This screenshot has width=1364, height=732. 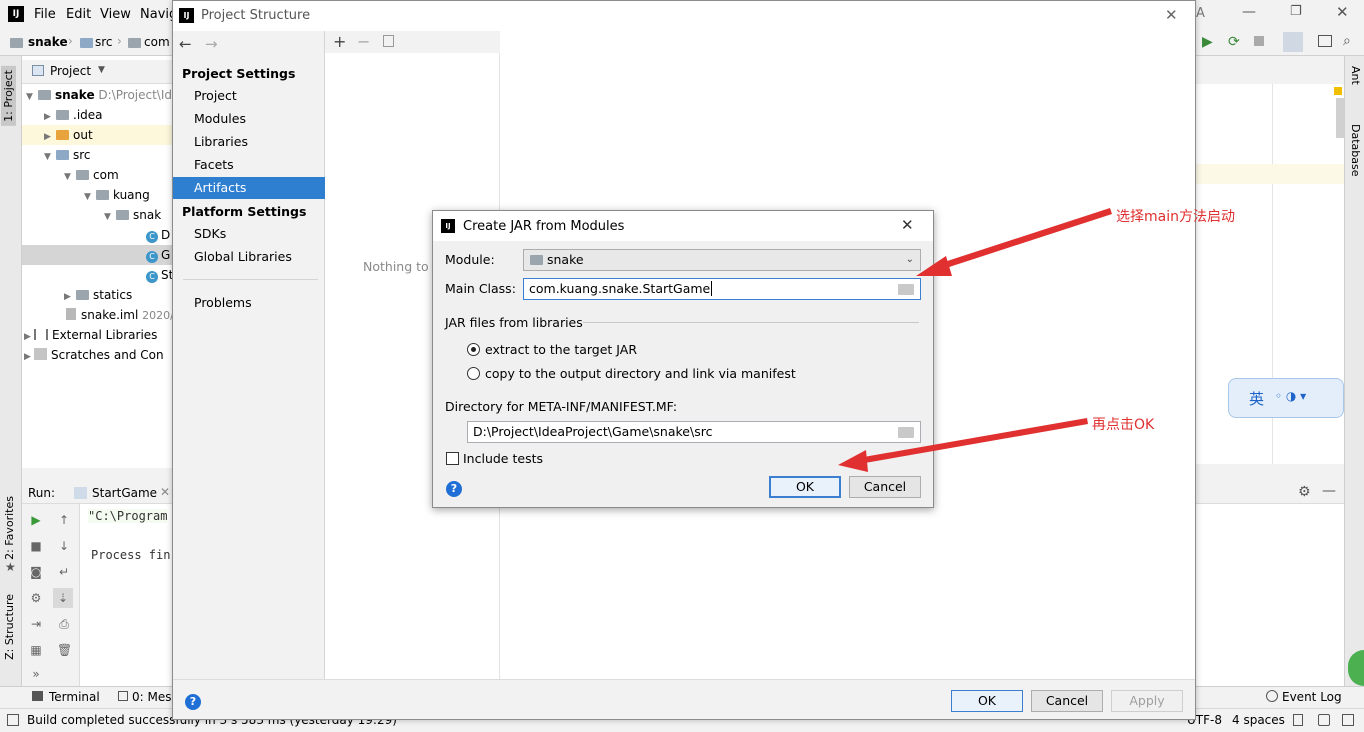 I want to click on annotation-main-class-note: 选择main方法启动, so click(x=1175, y=217).